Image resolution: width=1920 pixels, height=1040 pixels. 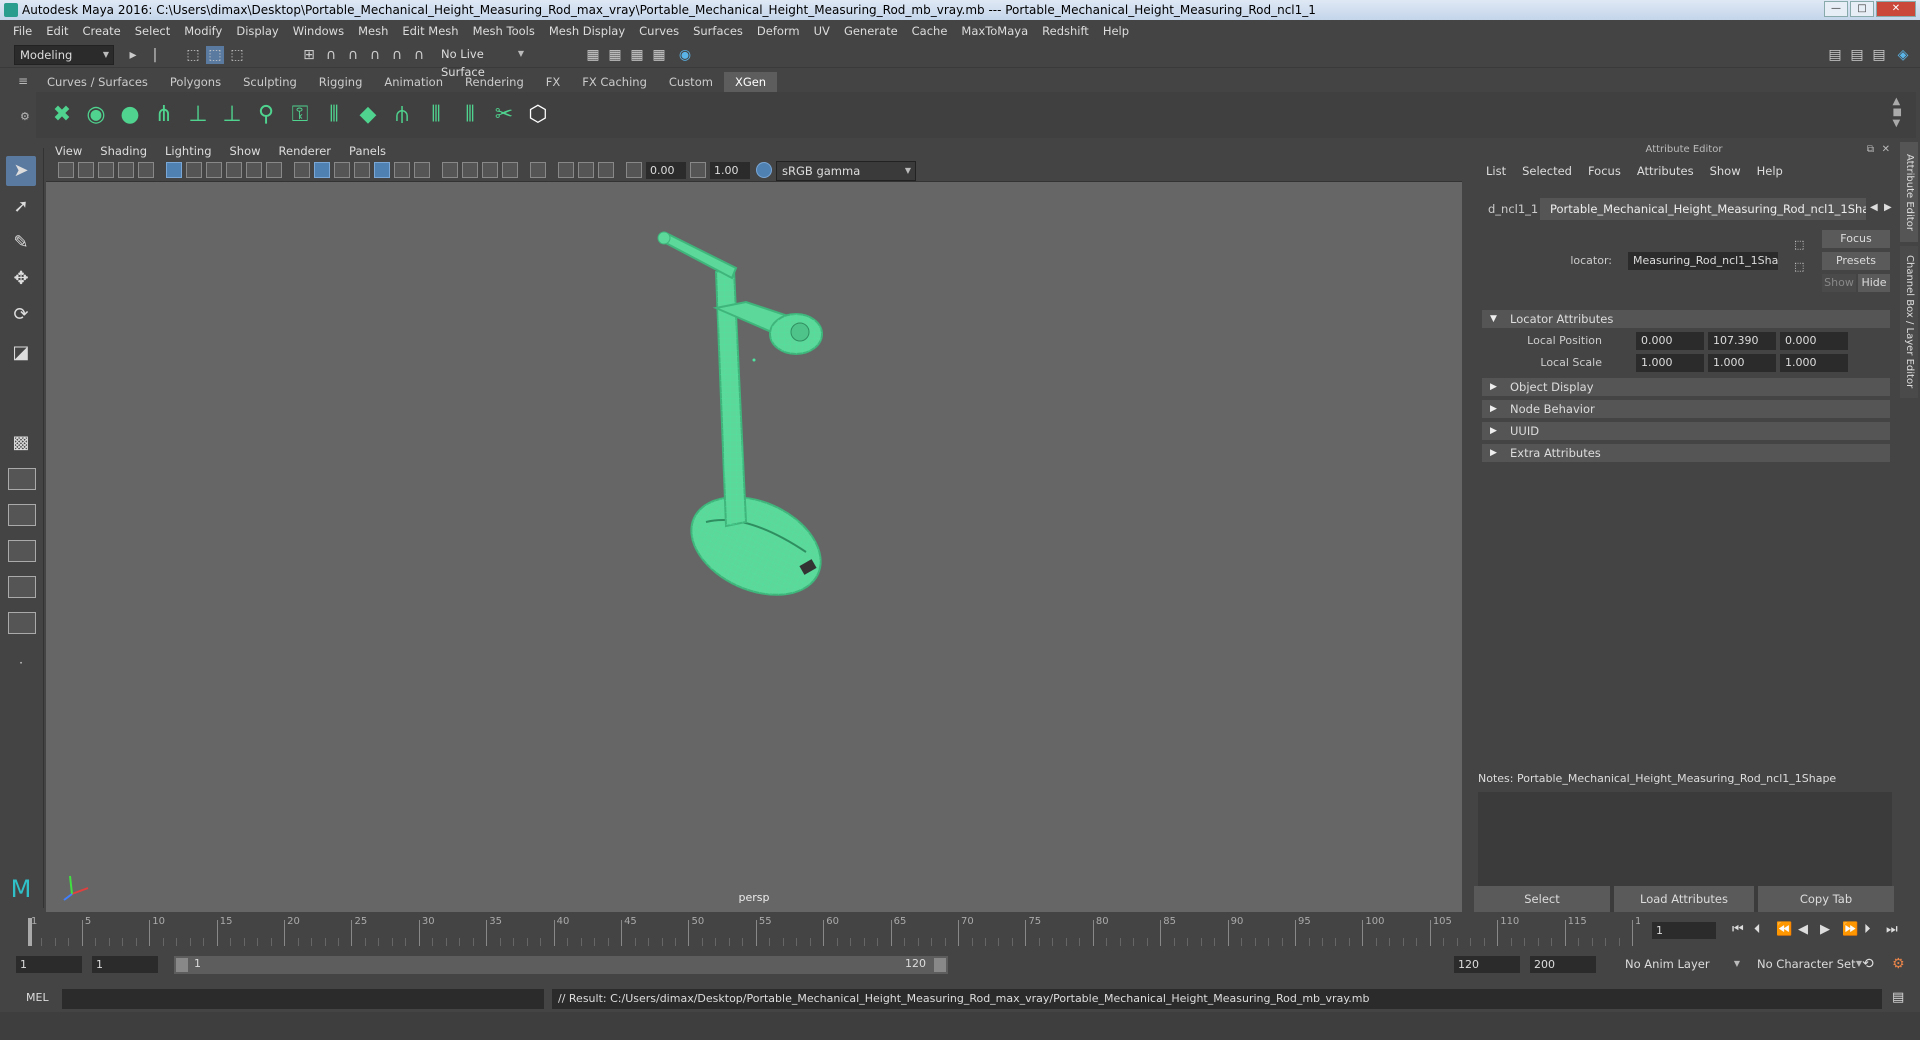 What do you see at coordinates (1686, 387) in the screenshot?
I see `object-display-section: Object Display` at bounding box center [1686, 387].